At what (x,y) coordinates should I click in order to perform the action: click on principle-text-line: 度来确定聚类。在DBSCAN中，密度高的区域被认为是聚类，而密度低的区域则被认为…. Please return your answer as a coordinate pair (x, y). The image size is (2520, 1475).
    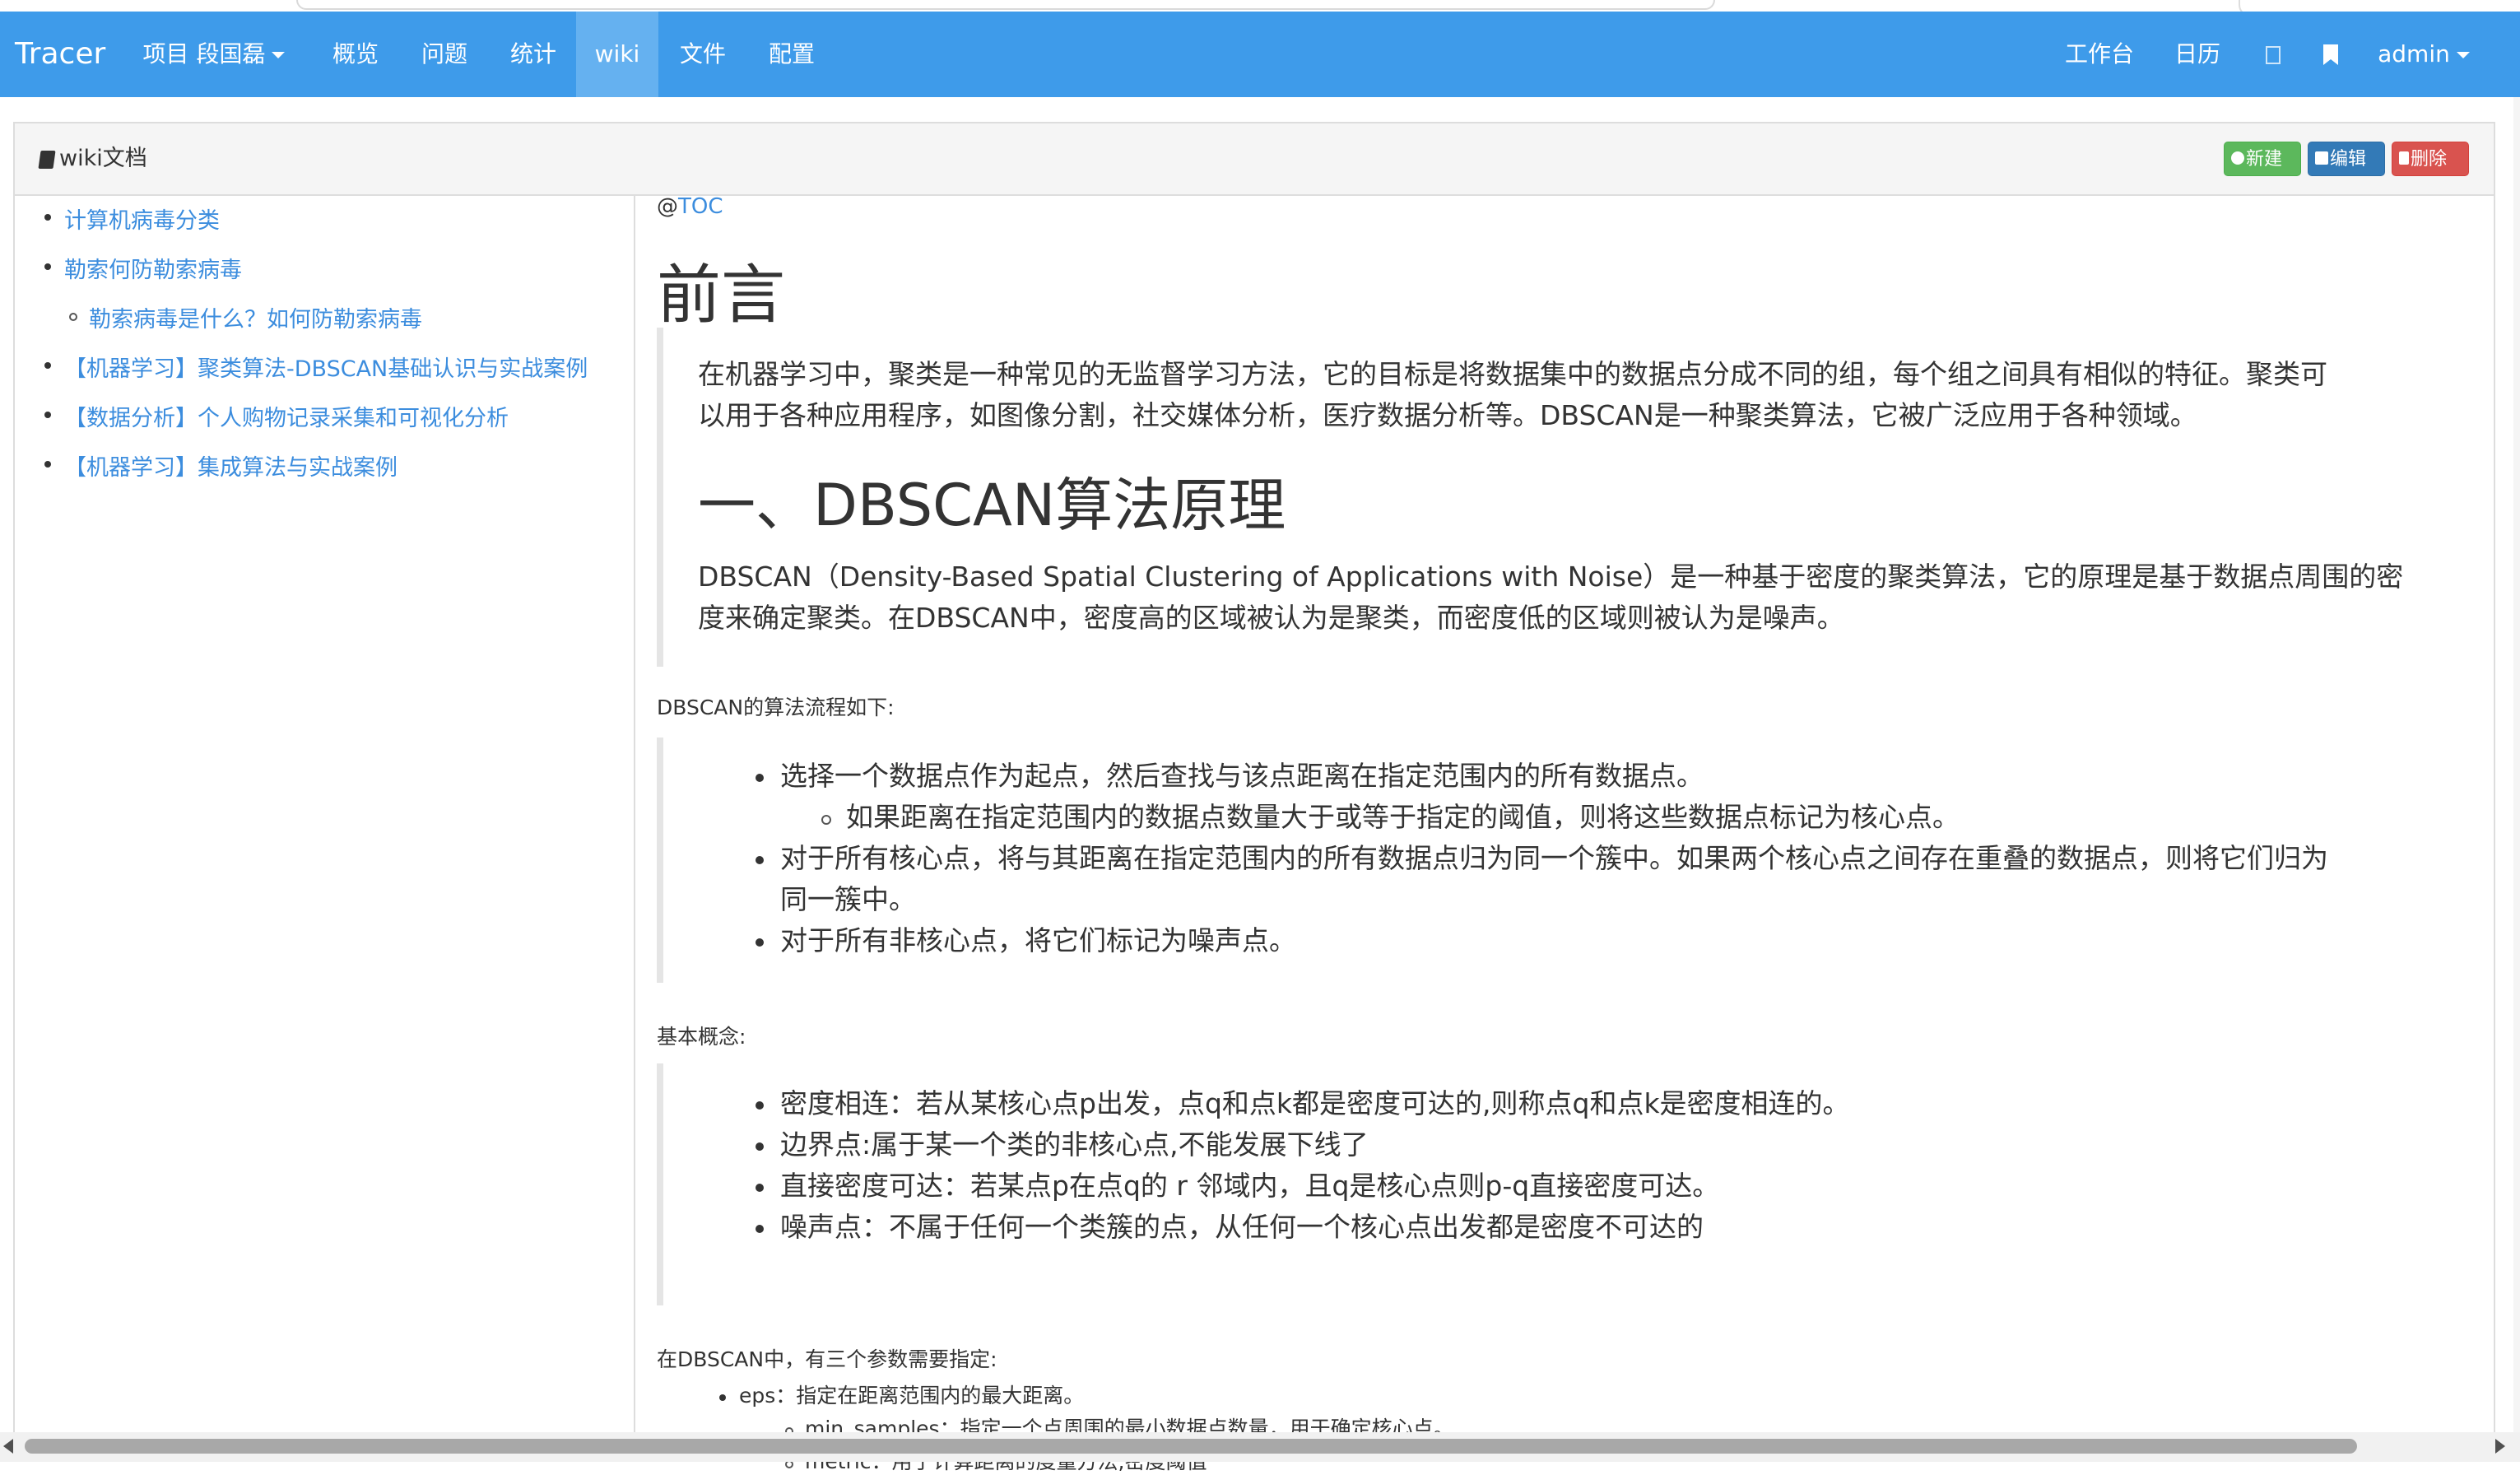
    Looking at the image, I should click on (1271, 618).